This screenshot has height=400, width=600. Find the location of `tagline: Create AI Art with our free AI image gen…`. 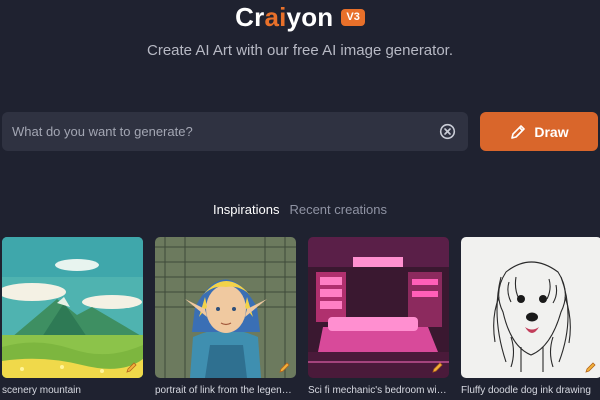

tagline: Create AI Art with our free AI image gen… is located at coordinates (300, 50).